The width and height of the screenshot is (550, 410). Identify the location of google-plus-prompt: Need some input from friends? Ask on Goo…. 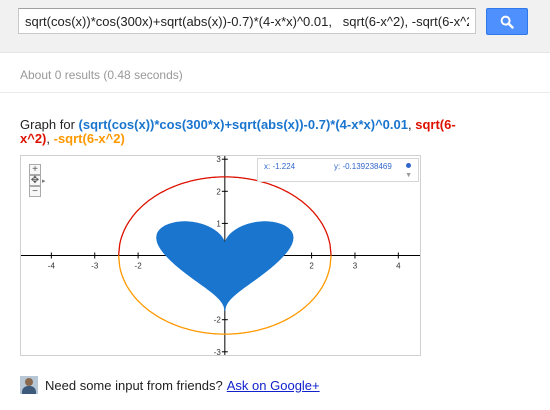
(170, 385).